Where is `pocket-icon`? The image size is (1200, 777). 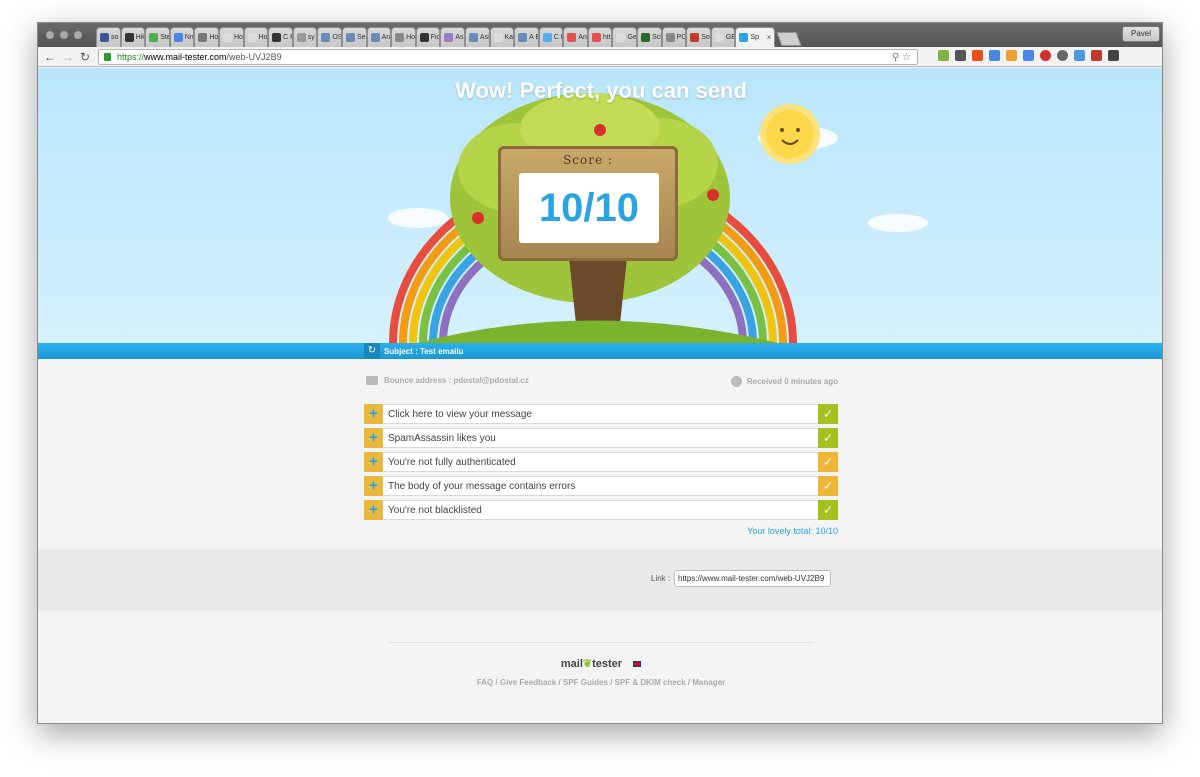
pocket-icon is located at coordinates (960, 55).